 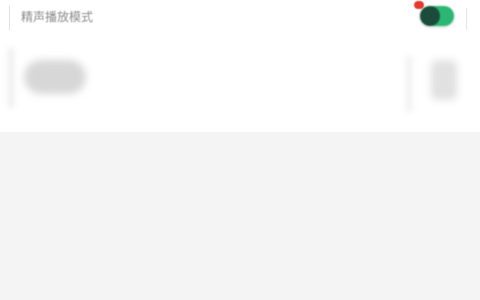 What do you see at coordinates (430, 16) in the screenshot?
I see `toggle-knob` at bounding box center [430, 16].